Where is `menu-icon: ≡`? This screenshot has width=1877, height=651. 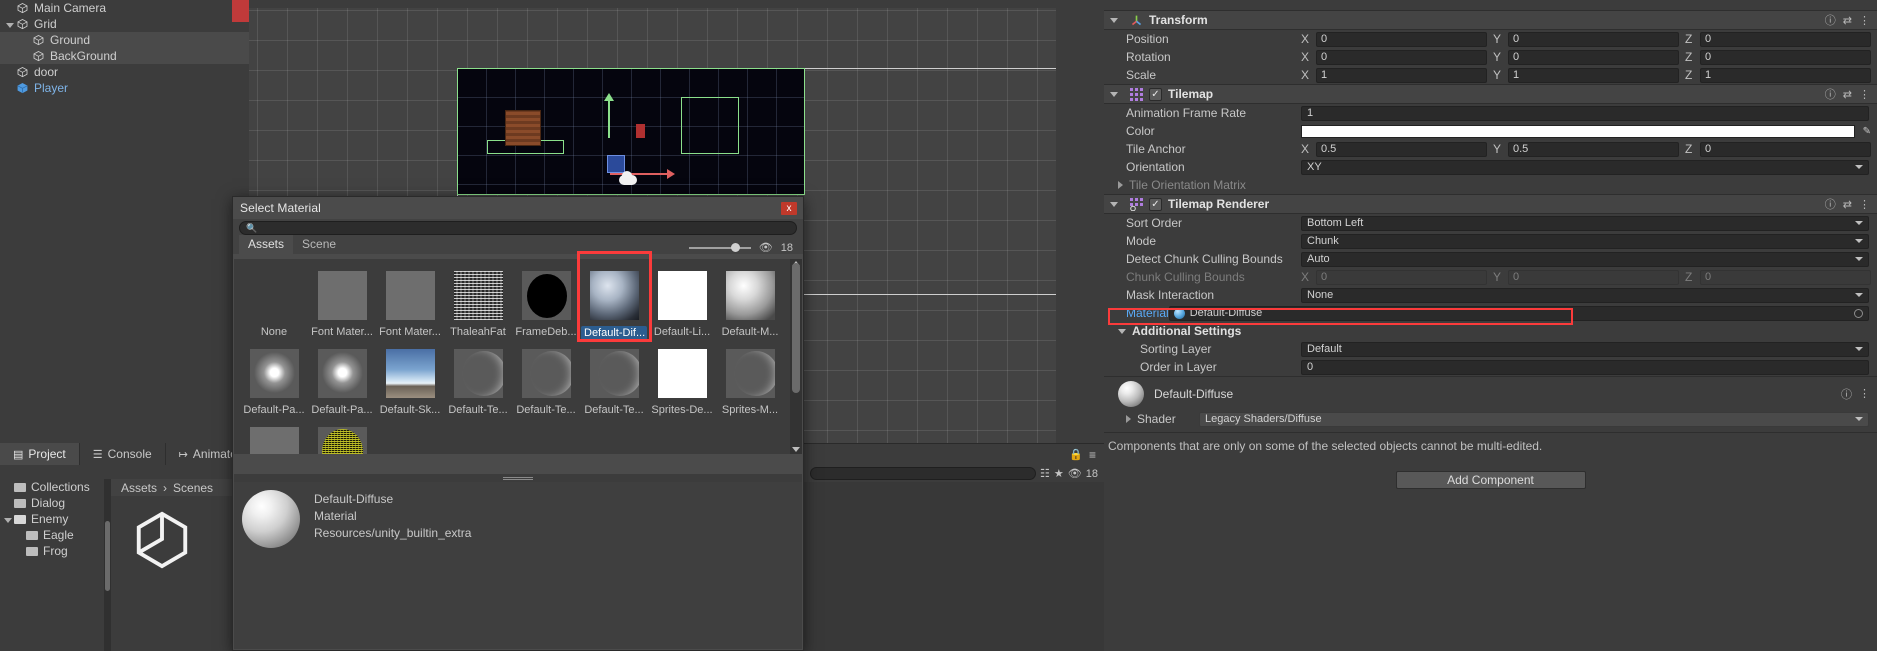 menu-icon: ≡ is located at coordinates (1092, 455).